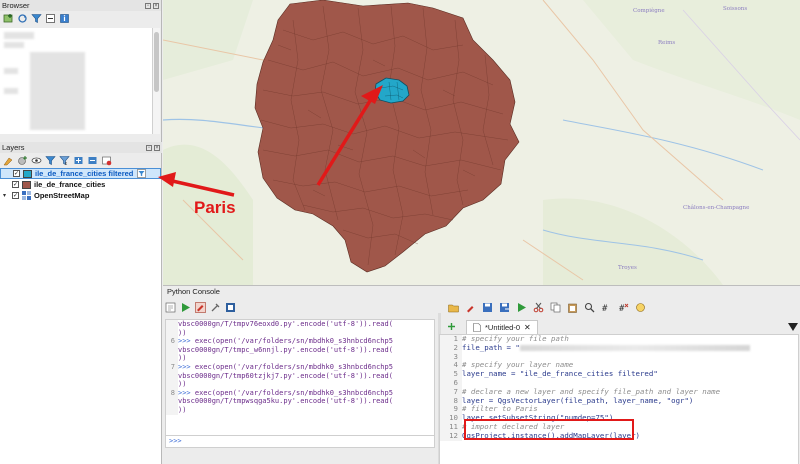  I want to click on collapse-all-layers-icon, so click(92, 160).